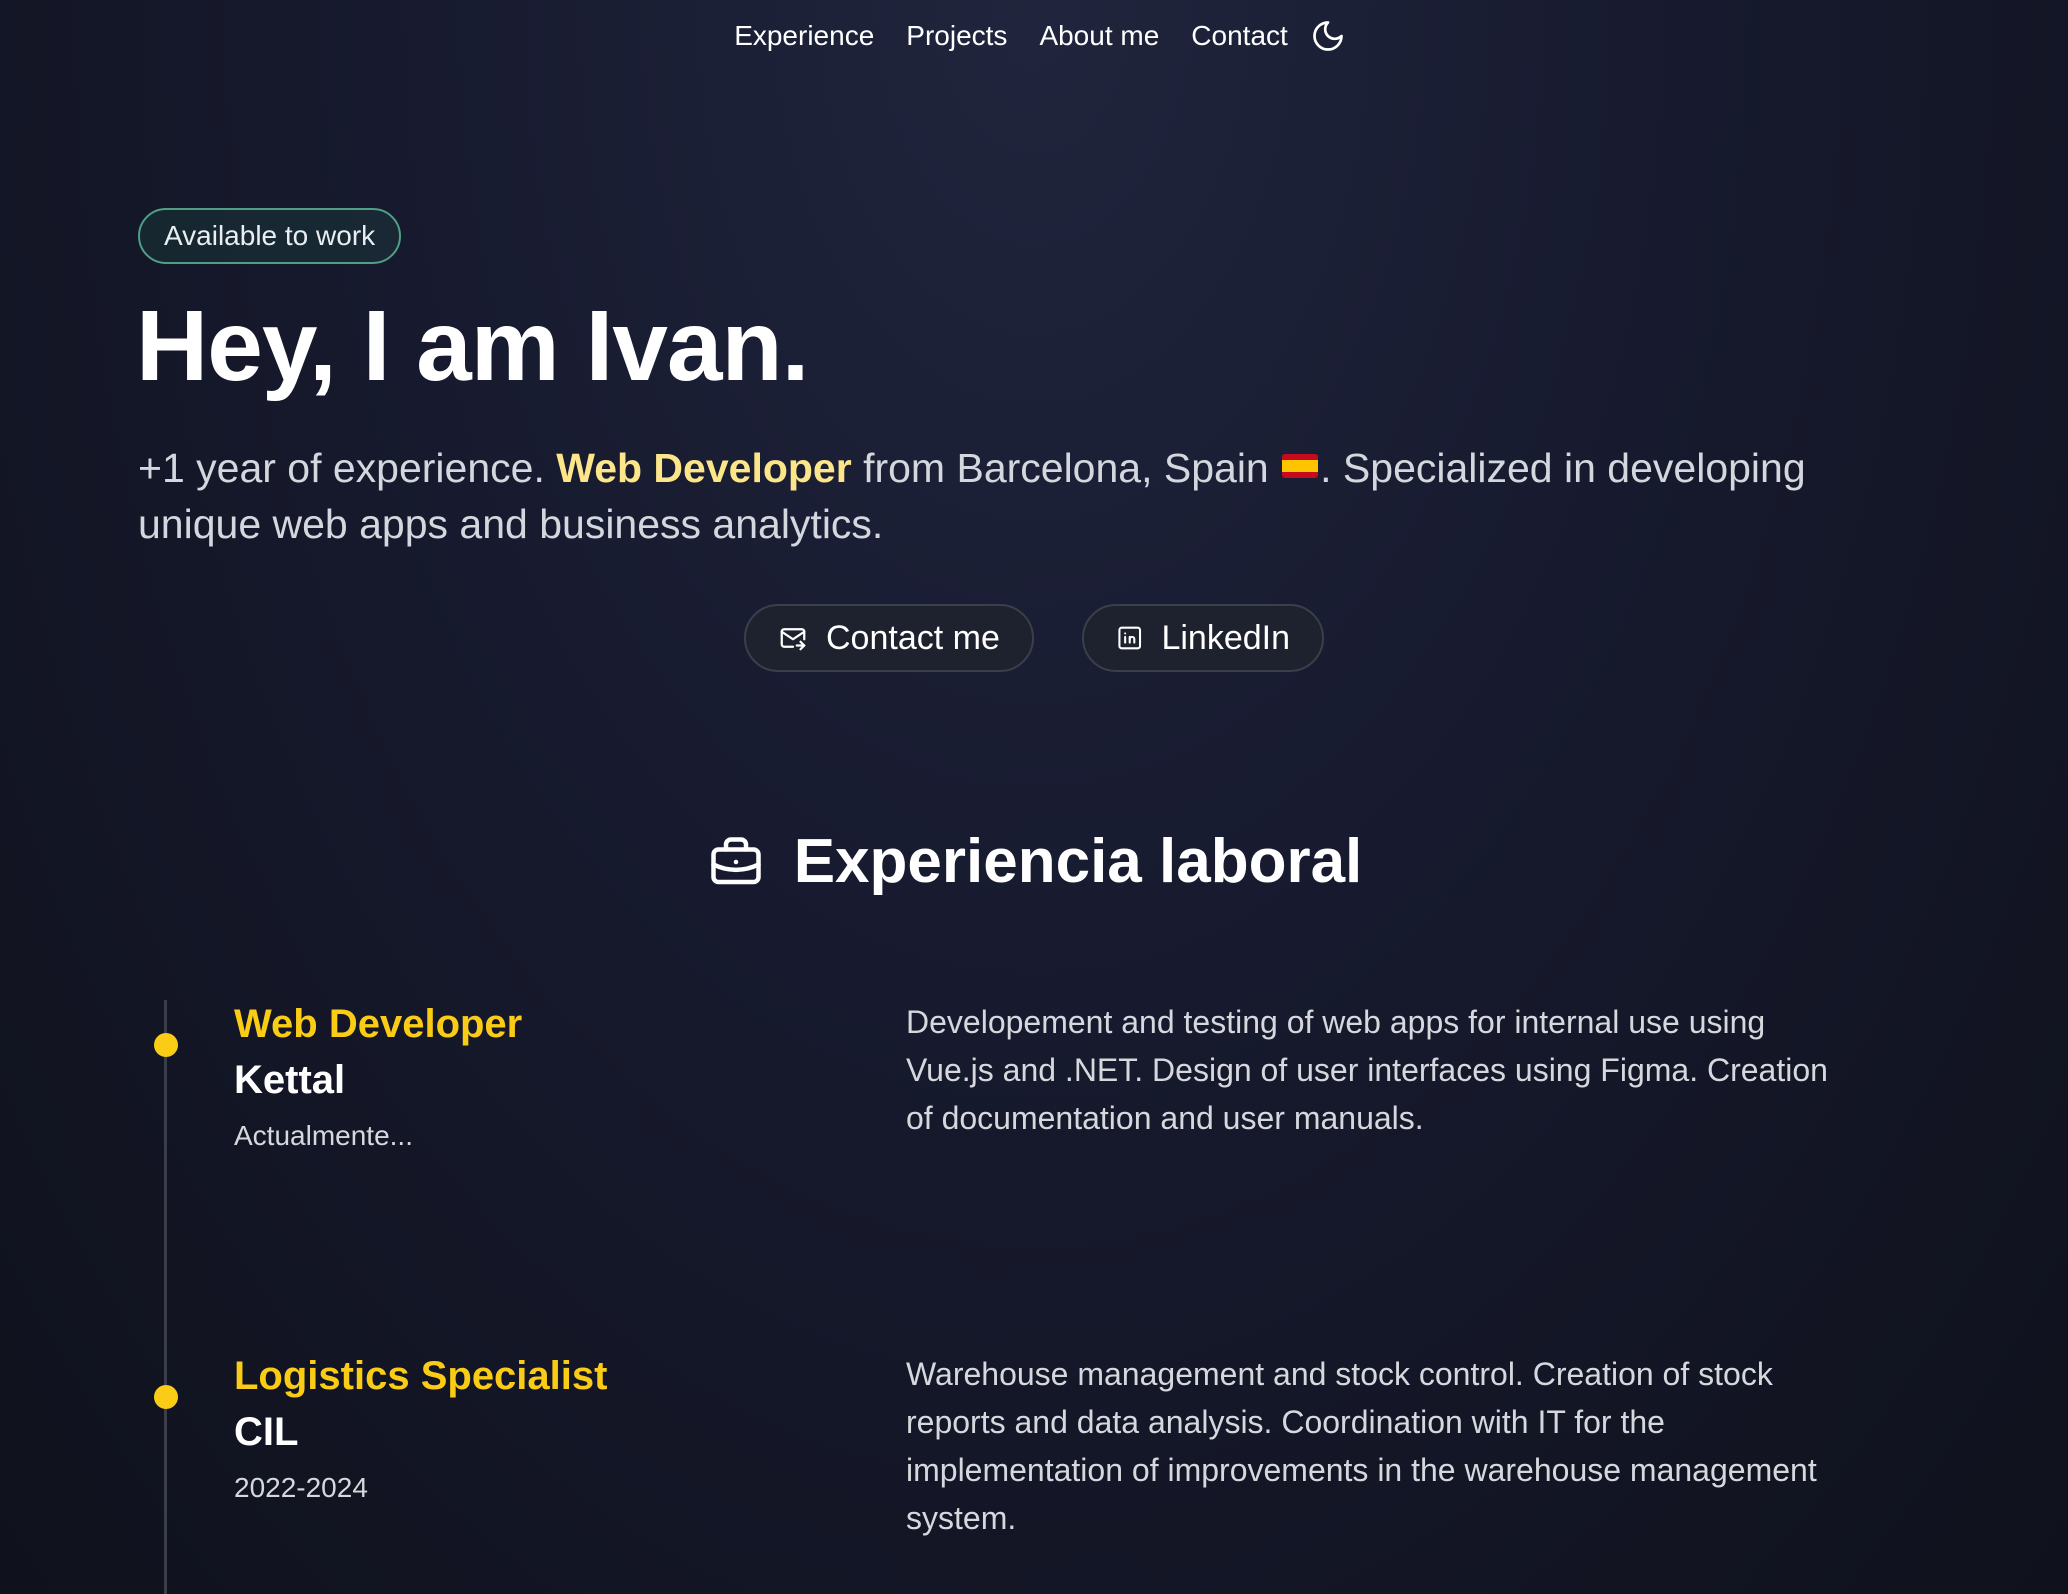  What do you see at coordinates (793, 639) in the screenshot?
I see `mail-icon` at bounding box center [793, 639].